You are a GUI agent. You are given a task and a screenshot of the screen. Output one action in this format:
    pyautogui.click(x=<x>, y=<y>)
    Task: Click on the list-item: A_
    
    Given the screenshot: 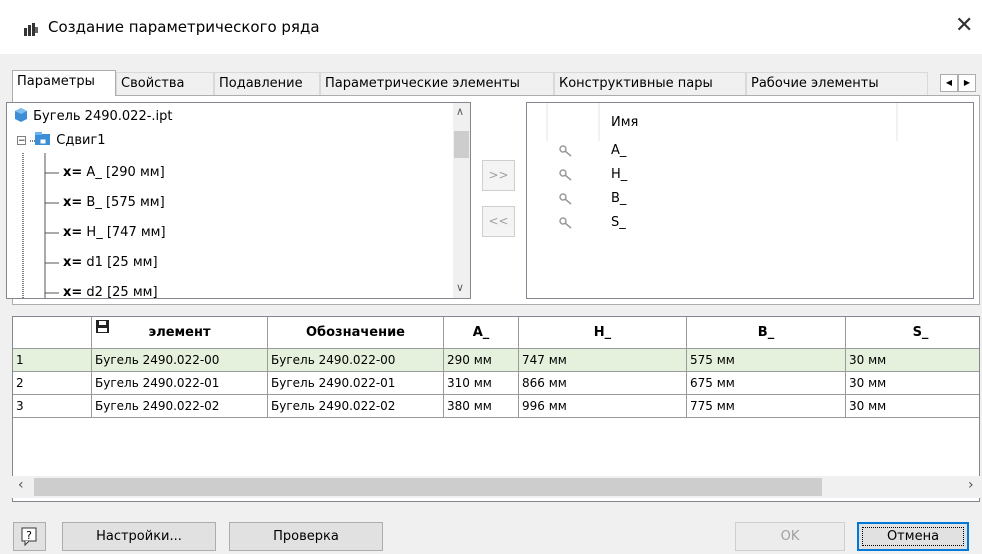 What is the action you would take?
    pyautogui.click(x=750, y=151)
    